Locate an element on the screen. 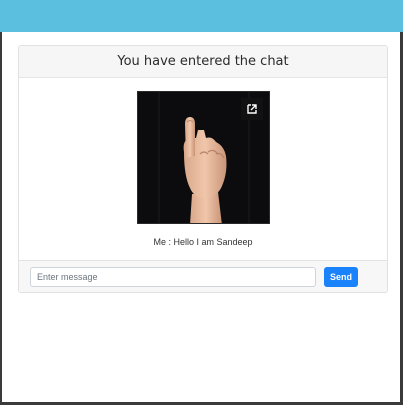 Image resolution: width=403 pixels, height=405 pixels. expand-image-button is located at coordinates (252, 109).